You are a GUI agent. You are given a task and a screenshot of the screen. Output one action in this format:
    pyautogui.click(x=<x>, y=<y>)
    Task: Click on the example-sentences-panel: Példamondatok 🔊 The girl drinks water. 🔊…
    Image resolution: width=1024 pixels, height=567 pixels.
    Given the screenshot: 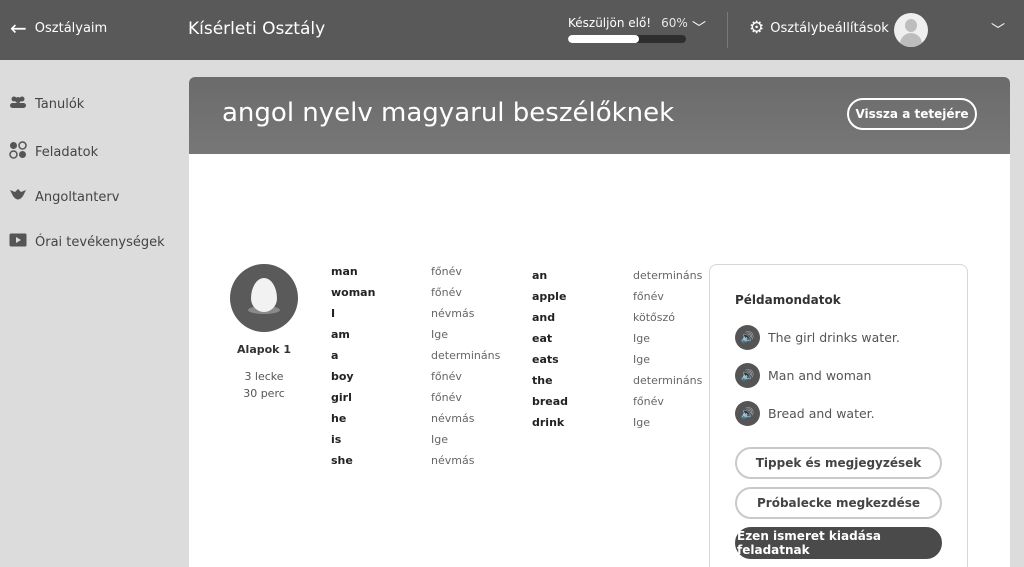 What is the action you would take?
    pyautogui.click(x=838, y=415)
    